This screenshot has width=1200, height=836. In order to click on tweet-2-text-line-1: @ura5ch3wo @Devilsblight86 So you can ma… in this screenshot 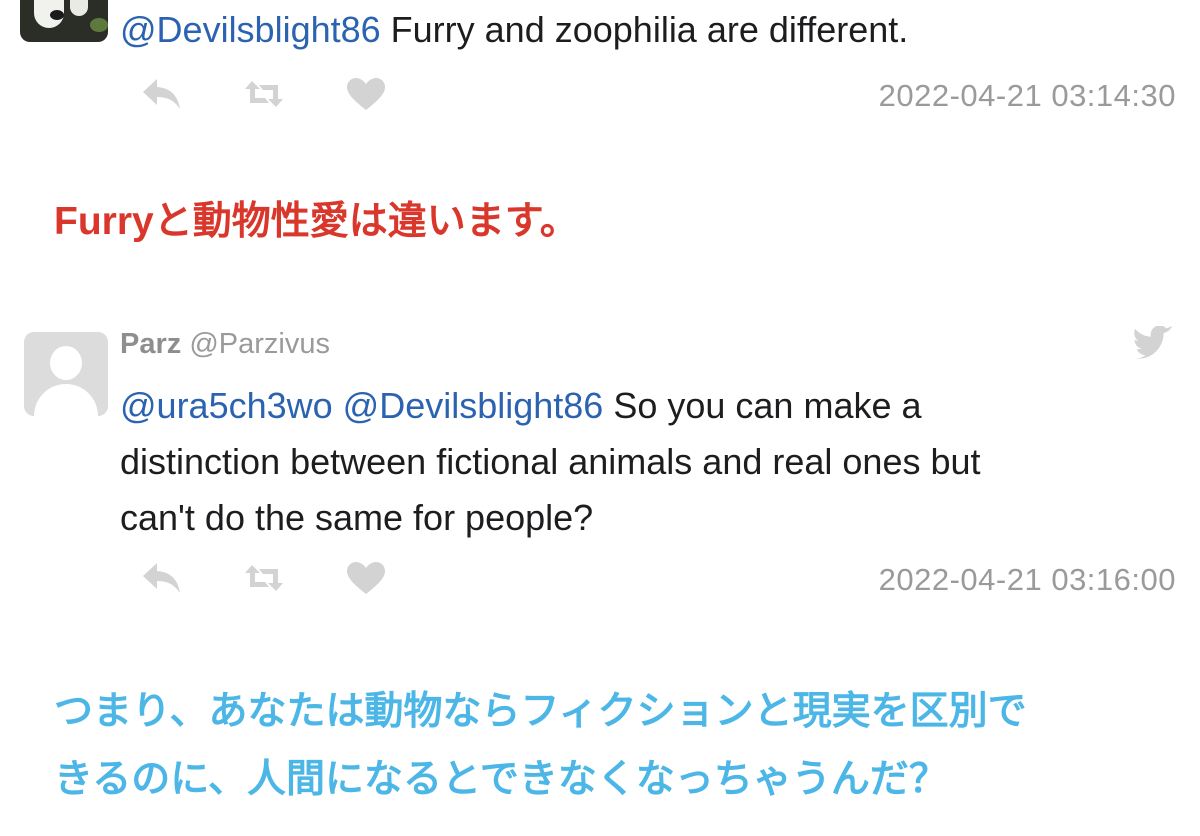, I will do `click(521, 406)`.